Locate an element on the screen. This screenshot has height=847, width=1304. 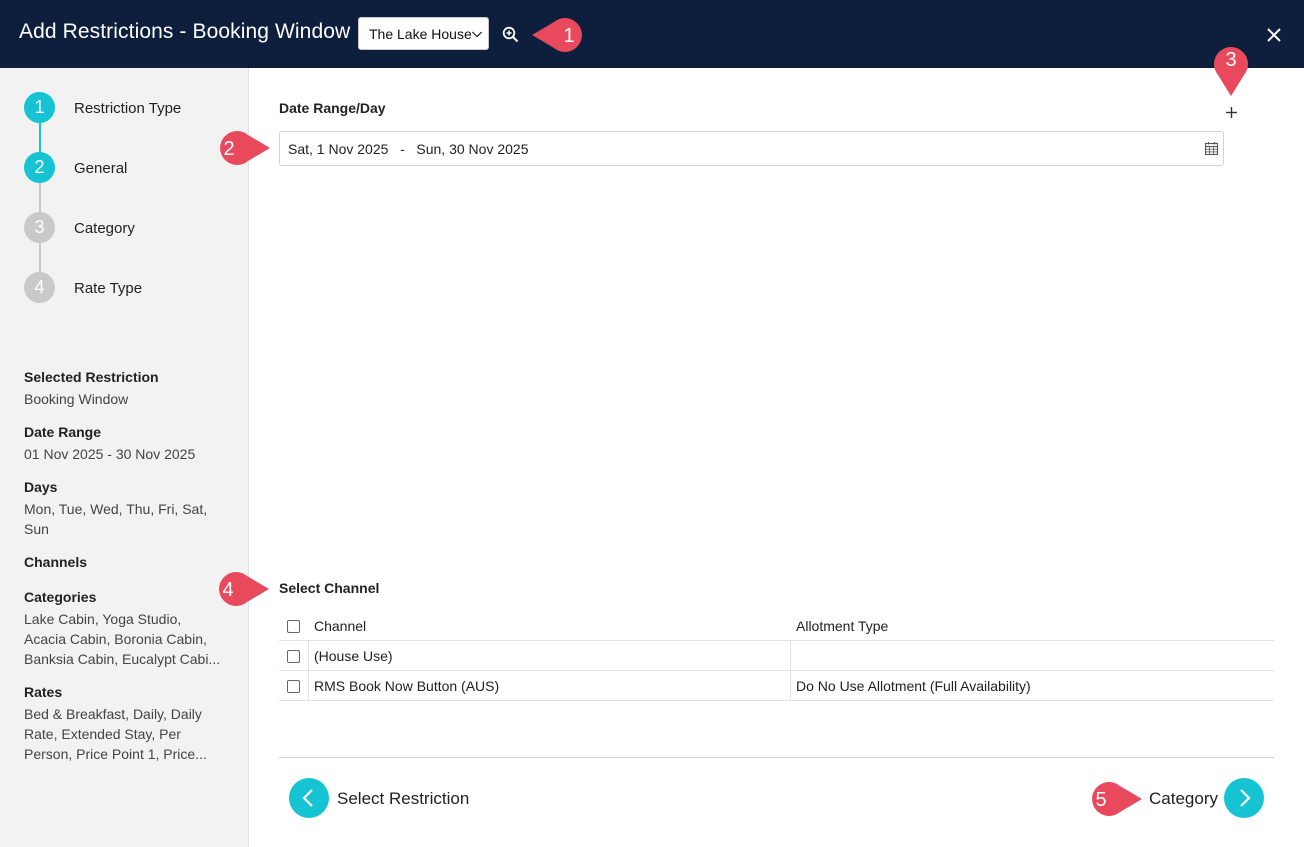
summary-heading: Categories is located at coordinates (60, 597).